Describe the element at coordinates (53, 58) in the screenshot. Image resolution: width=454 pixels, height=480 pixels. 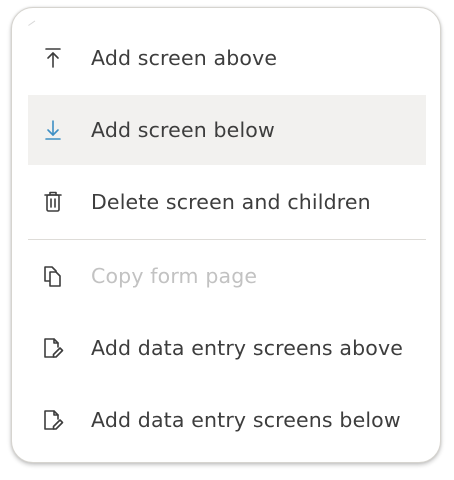
I see `arrow-up-to-line-icon` at that location.